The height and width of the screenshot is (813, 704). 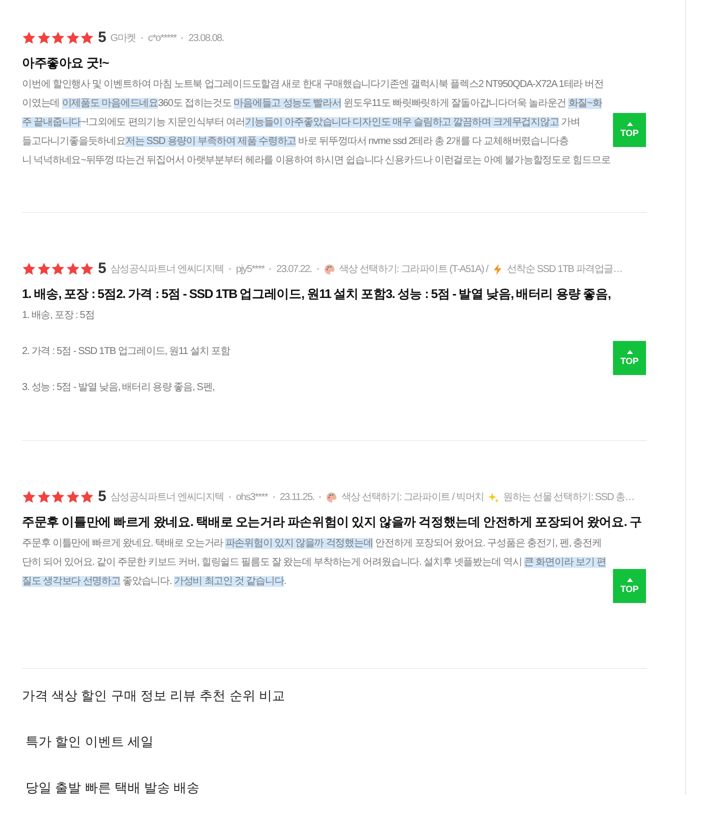 I want to click on review-date: 23.08.08., so click(x=206, y=39).